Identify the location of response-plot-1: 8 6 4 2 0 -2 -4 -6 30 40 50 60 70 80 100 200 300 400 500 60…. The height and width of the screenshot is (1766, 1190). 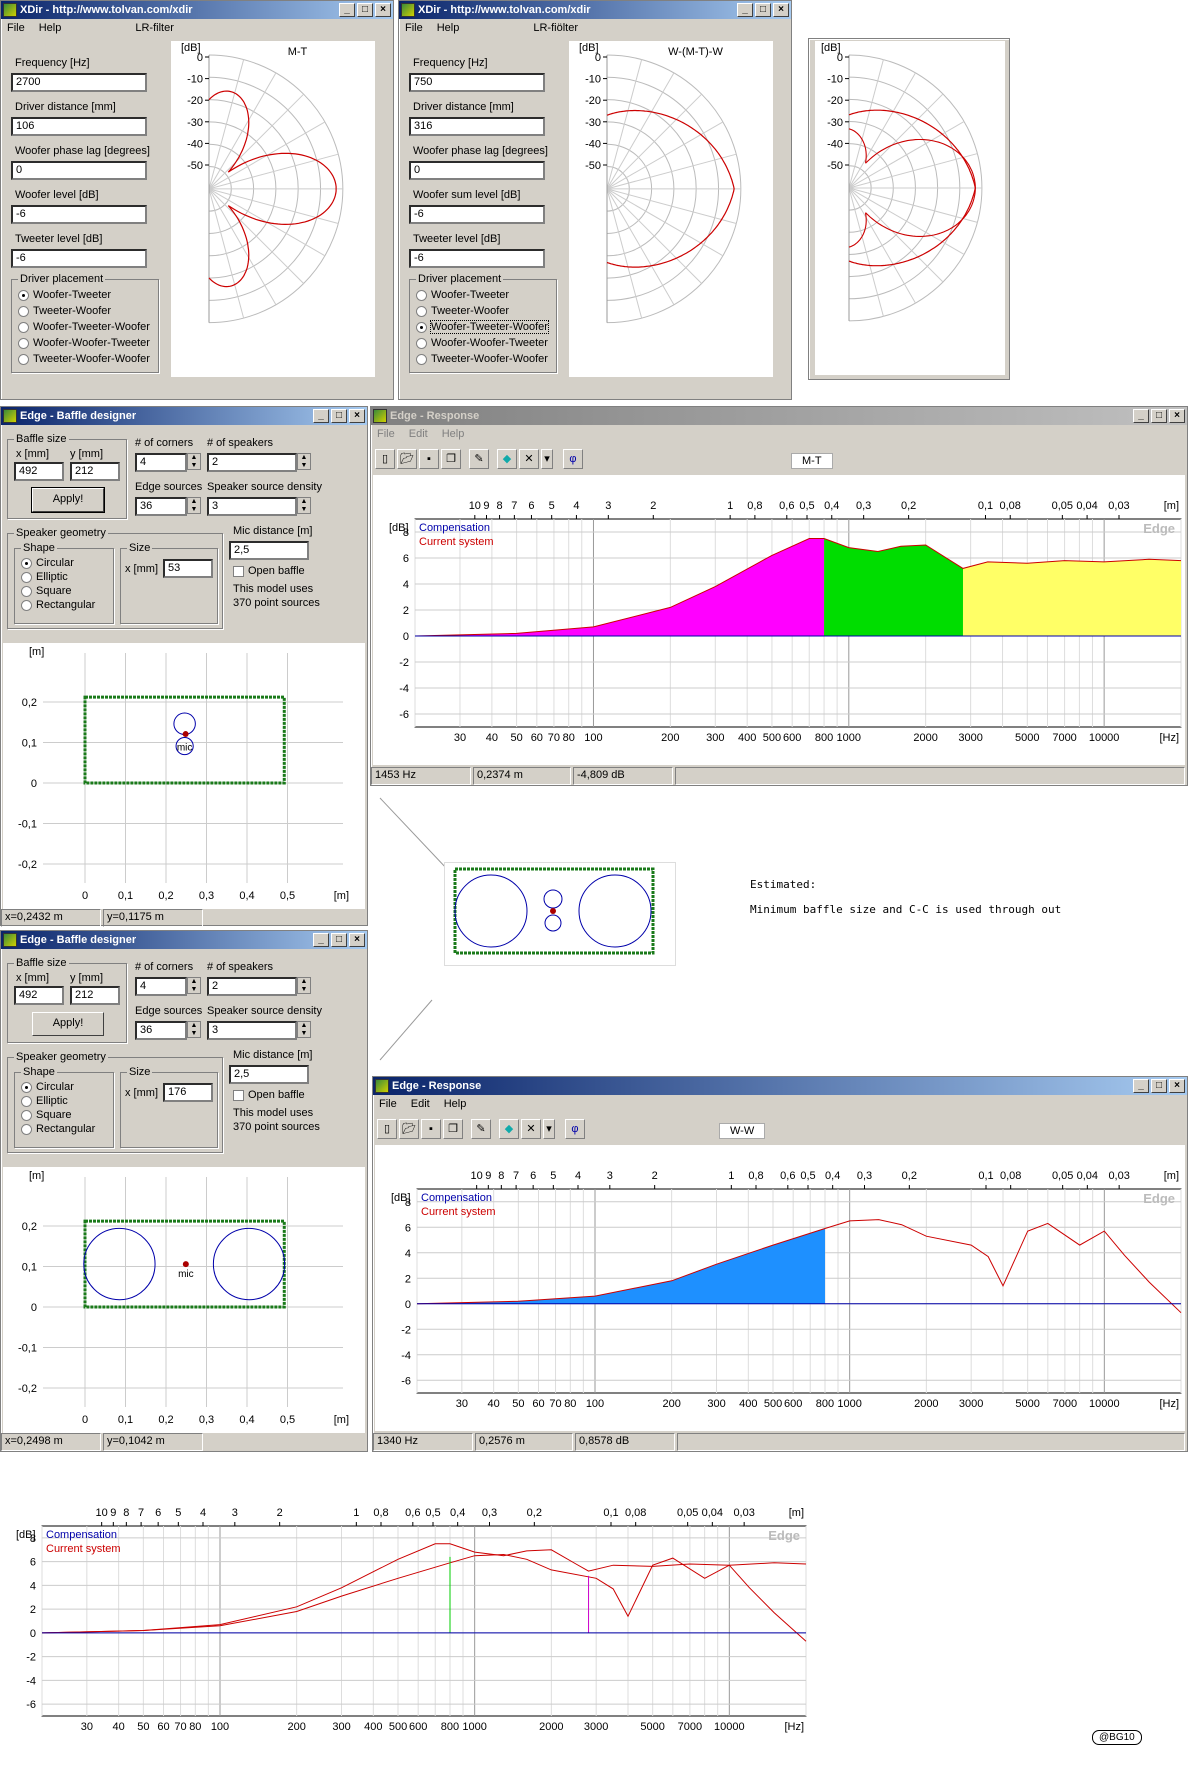
(779, 620).